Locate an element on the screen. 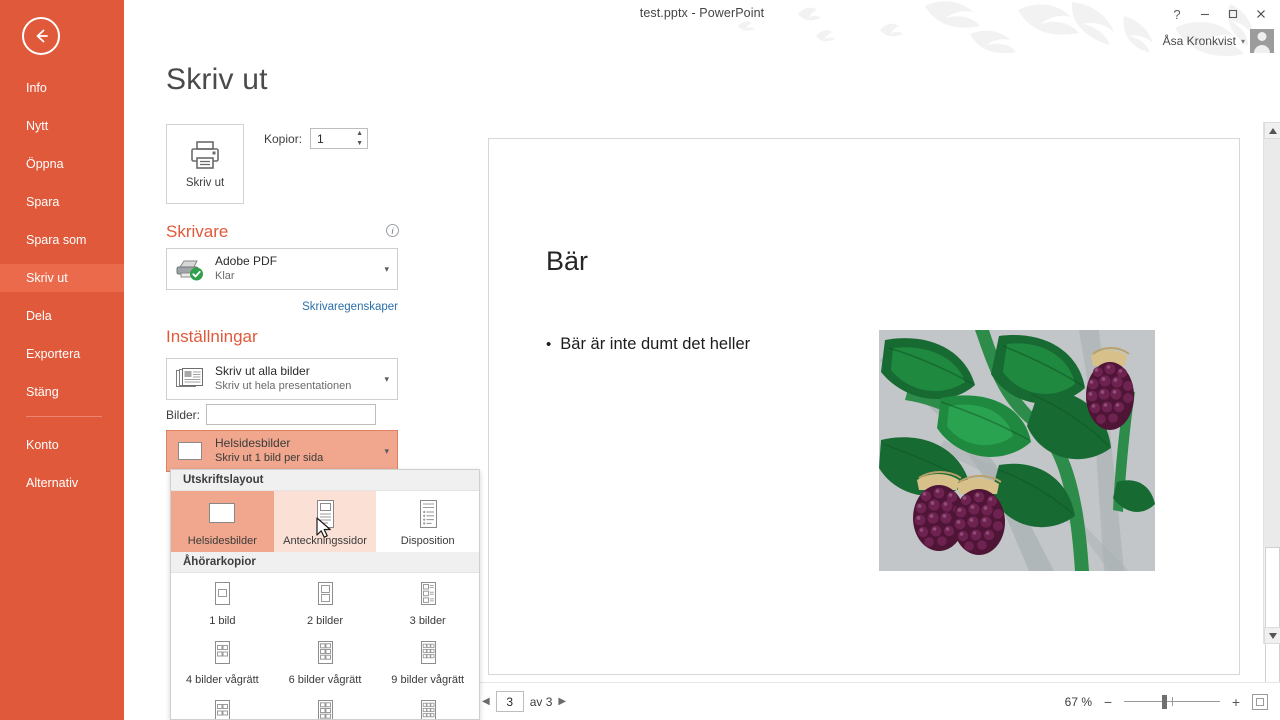 This screenshot has height=720, width=1280. previous-page-icon: ◀ is located at coordinates (486, 701).